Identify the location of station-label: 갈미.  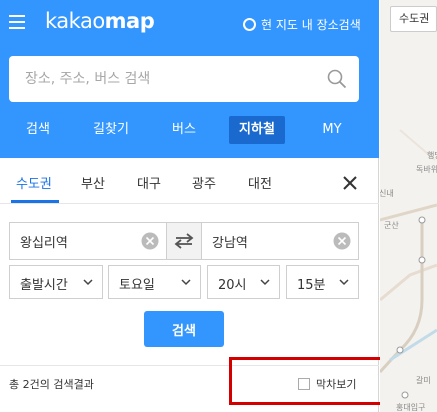
(423, 380).